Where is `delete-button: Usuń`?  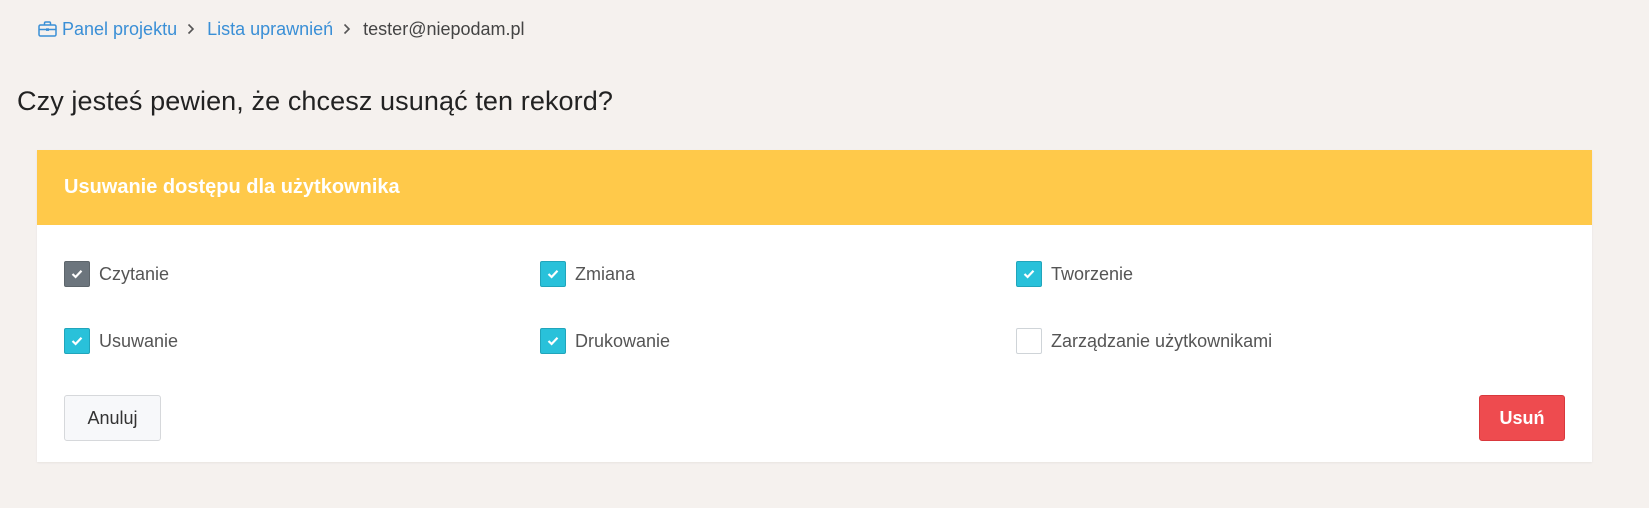
delete-button: Usuń is located at coordinates (1522, 418).